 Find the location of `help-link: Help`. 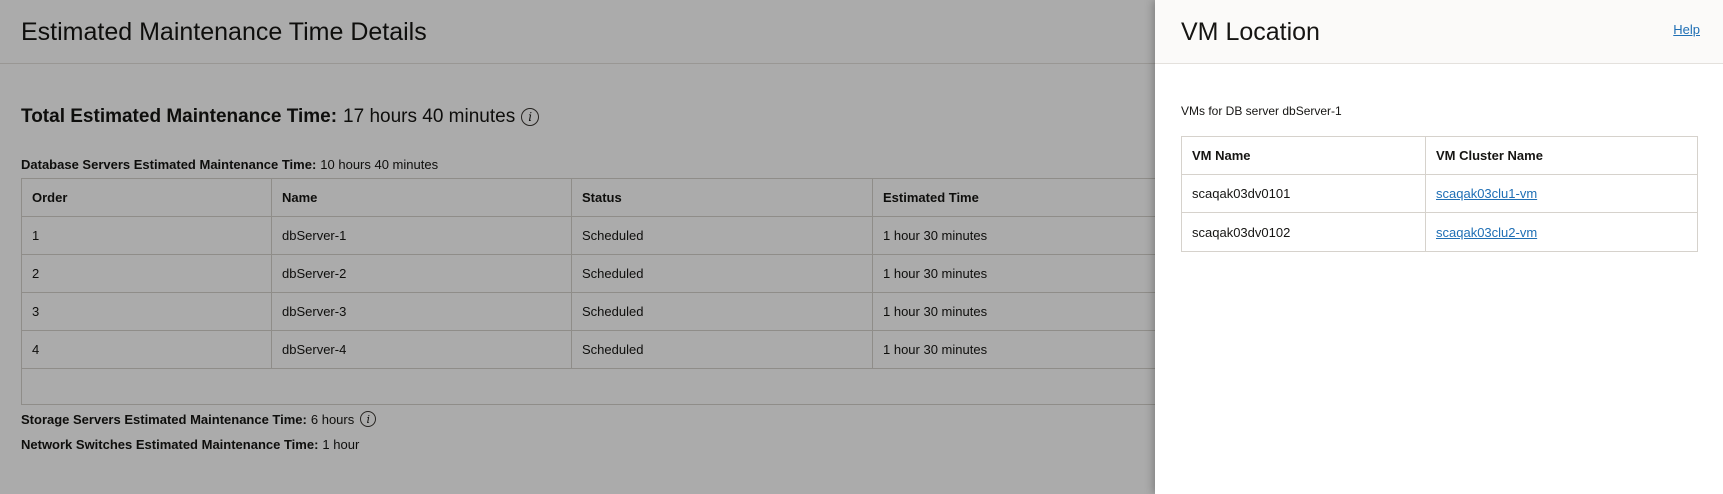

help-link: Help is located at coordinates (1686, 29).